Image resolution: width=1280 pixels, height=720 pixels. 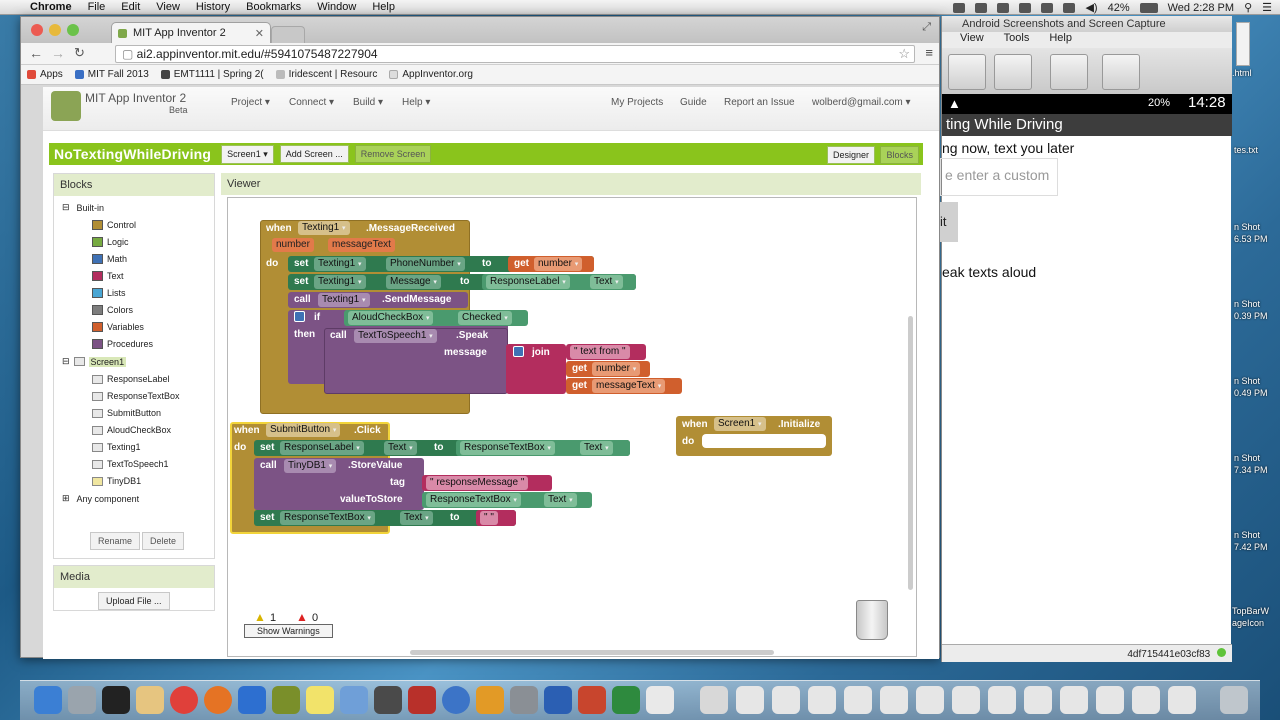 What do you see at coordinates (58, 53) in the screenshot?
I see `forward-icon: →` at bounding box center [58, 53].